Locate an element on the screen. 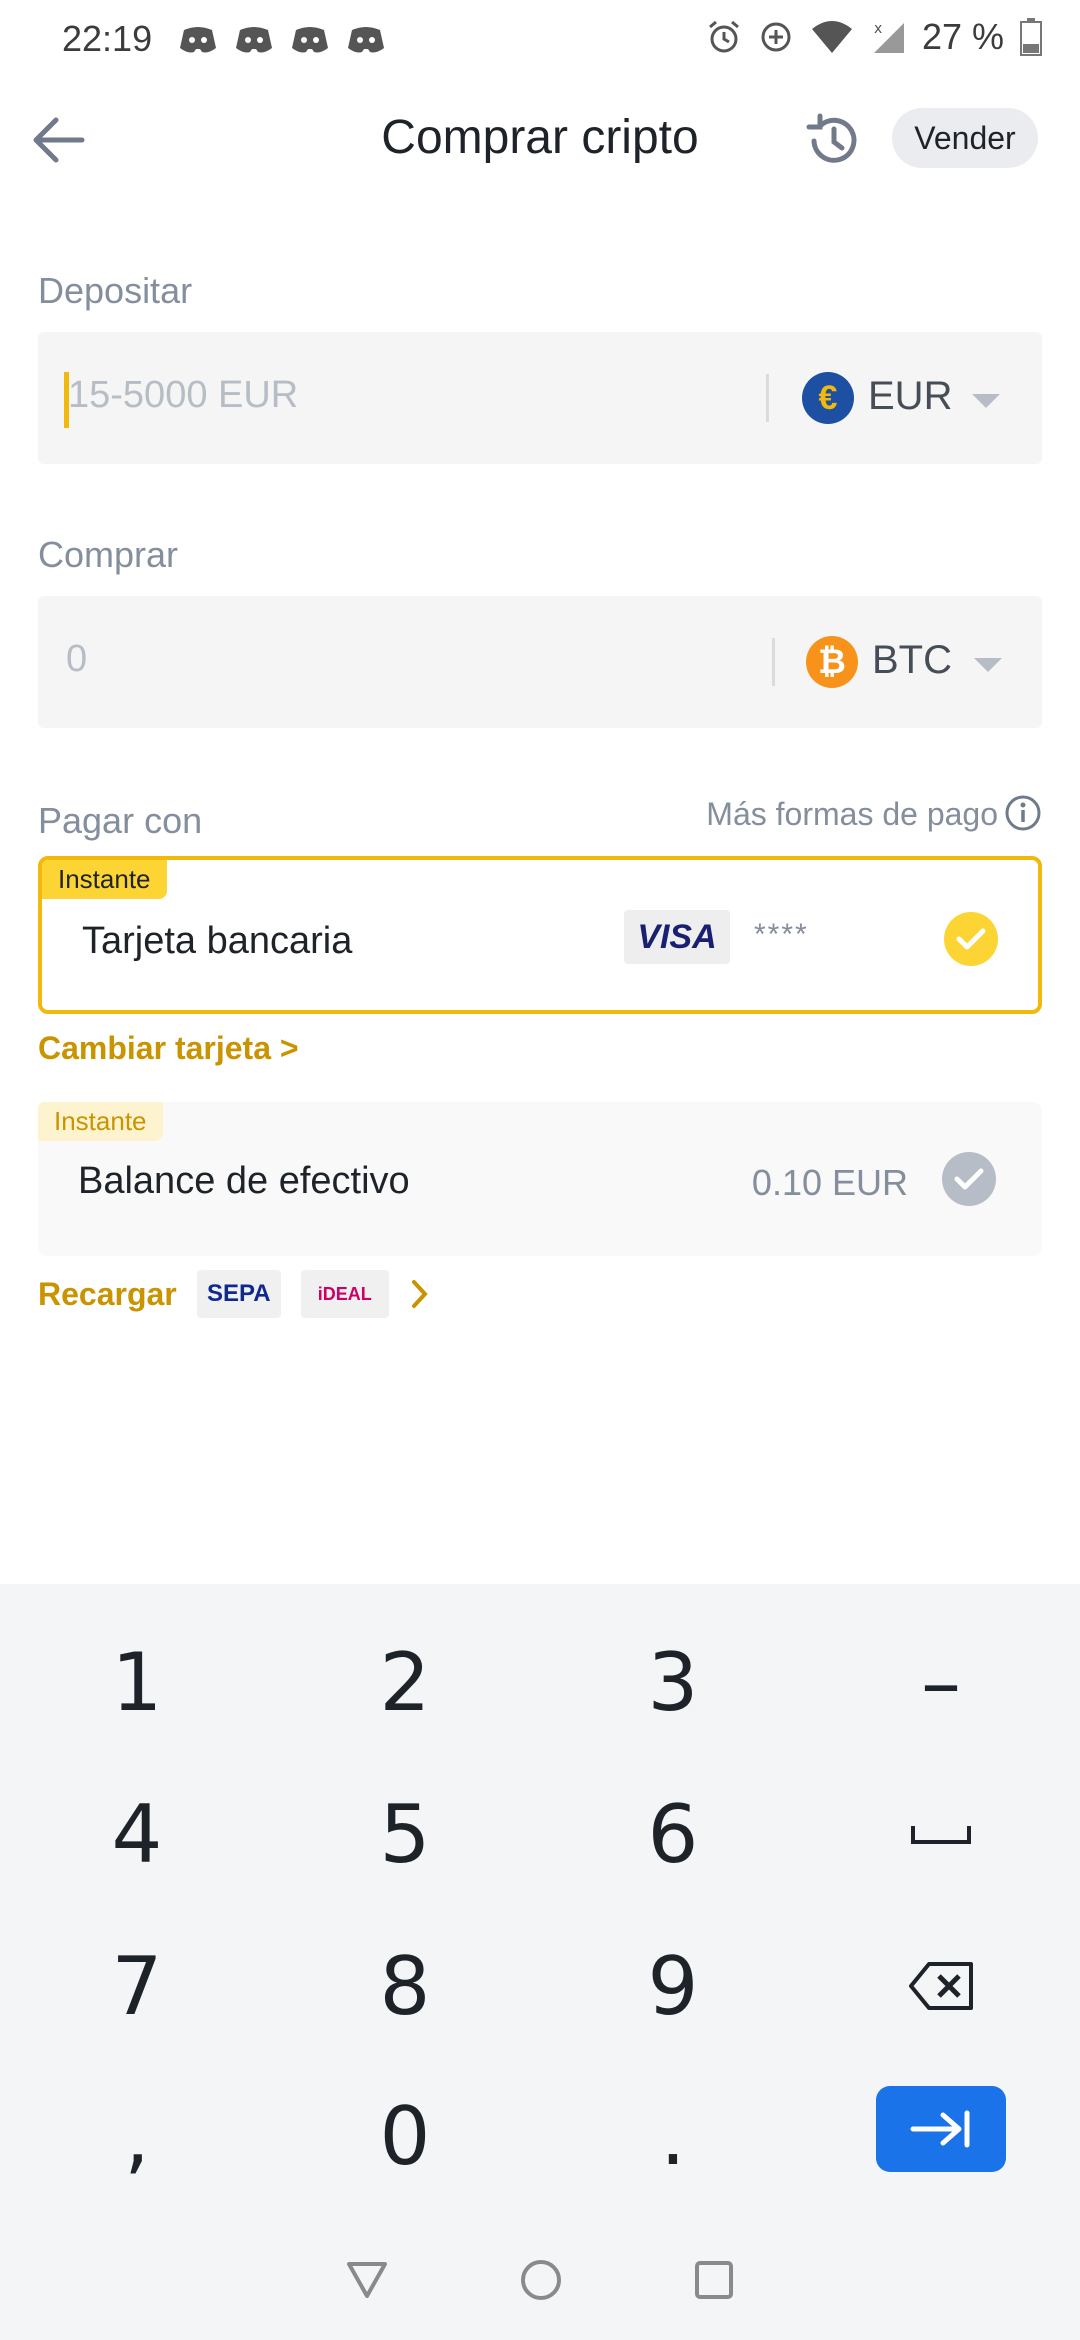 The height and width of the screenshot is (2340, 1080). key-minus: – is located at coordinates (941, 1682).